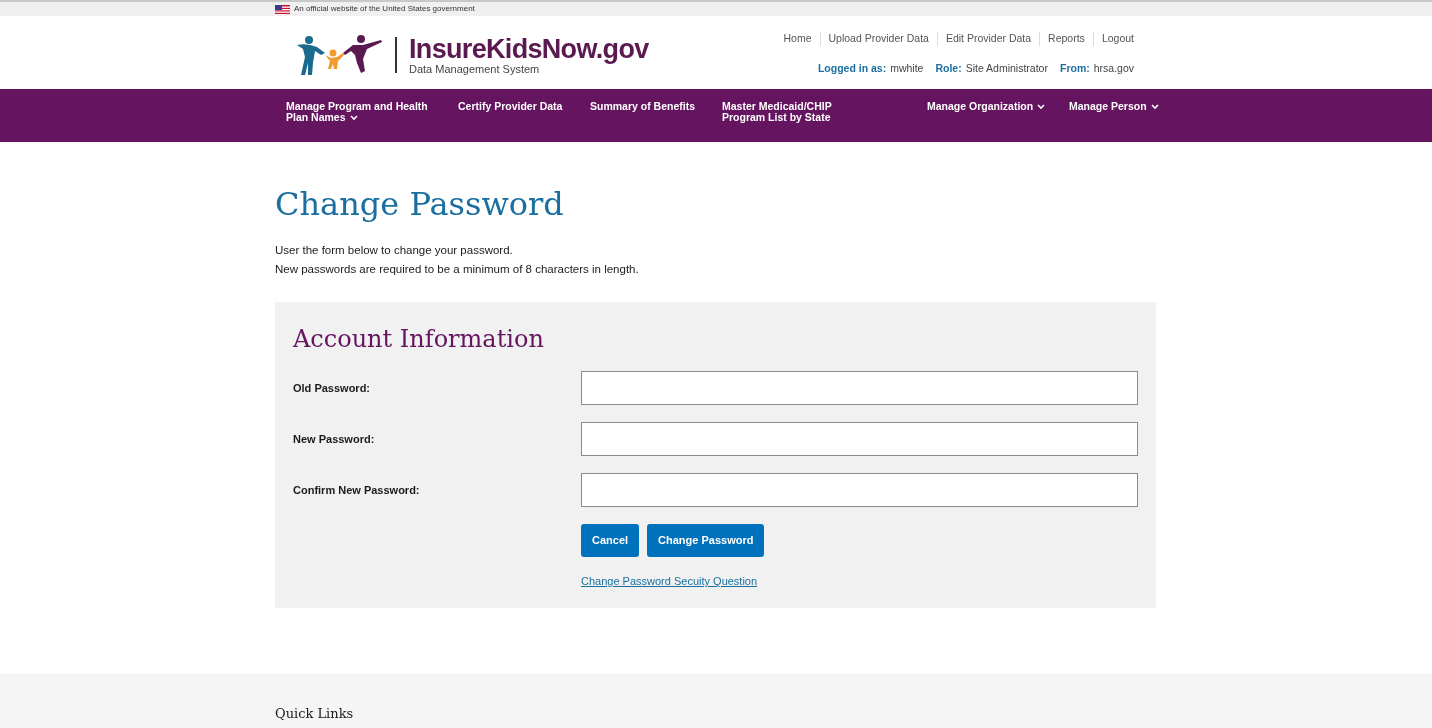 This screenshot has height=728, width=1432. What do you see at coordinates (332, 388) in the screenshot?
I see `field-label: Old Password:` at bounding box center [332, 388].